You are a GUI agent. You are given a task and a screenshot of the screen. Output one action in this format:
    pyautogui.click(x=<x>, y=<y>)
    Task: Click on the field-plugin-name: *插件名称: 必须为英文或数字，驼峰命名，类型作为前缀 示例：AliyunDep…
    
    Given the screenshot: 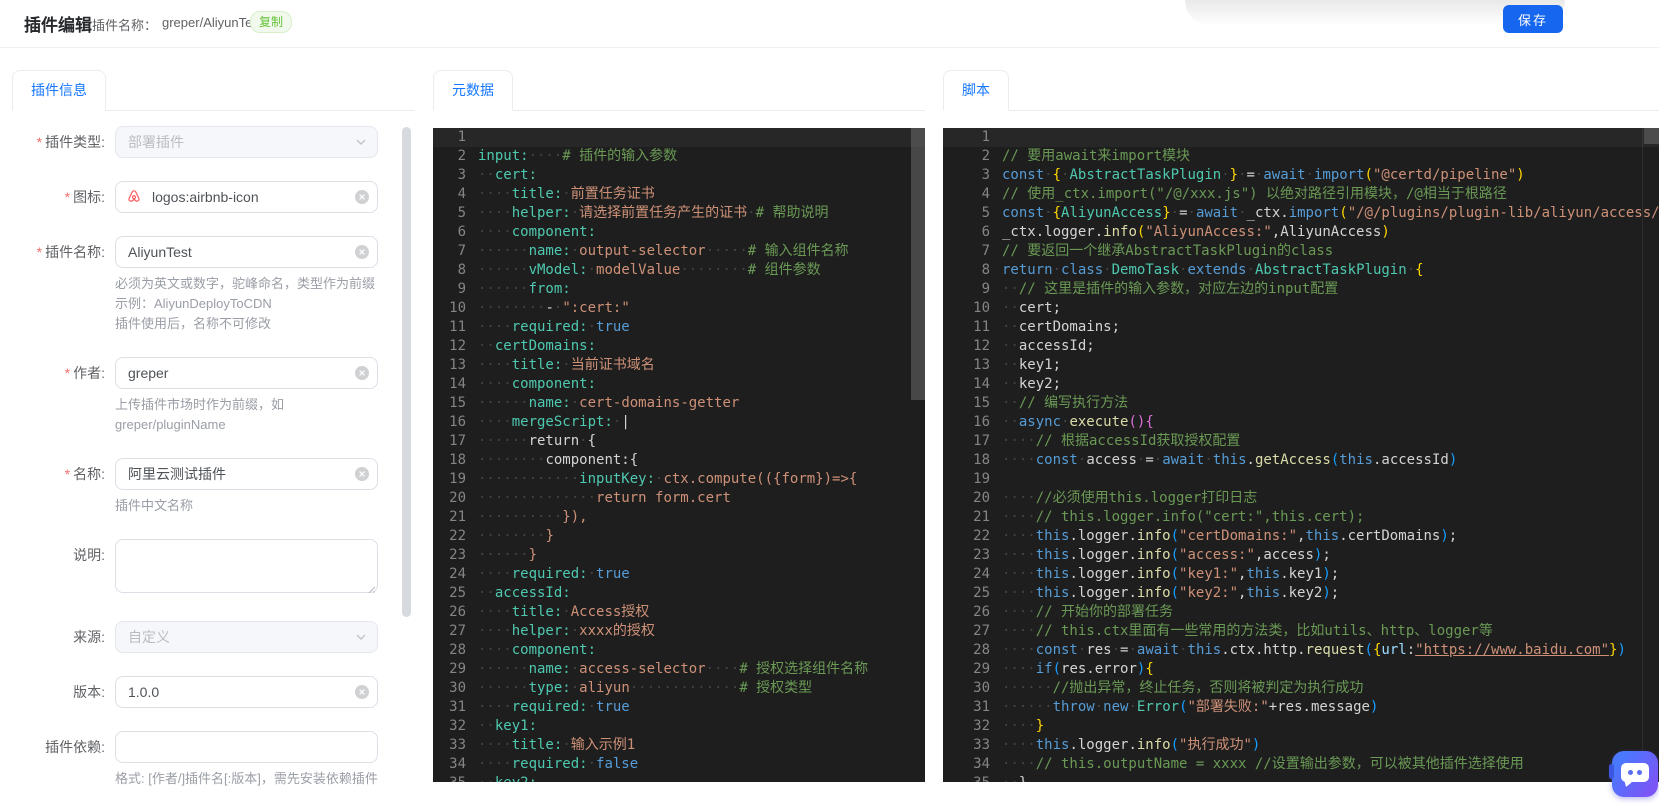 What is the action you would take?
    pyautogui.click(x=213, y=285)
    